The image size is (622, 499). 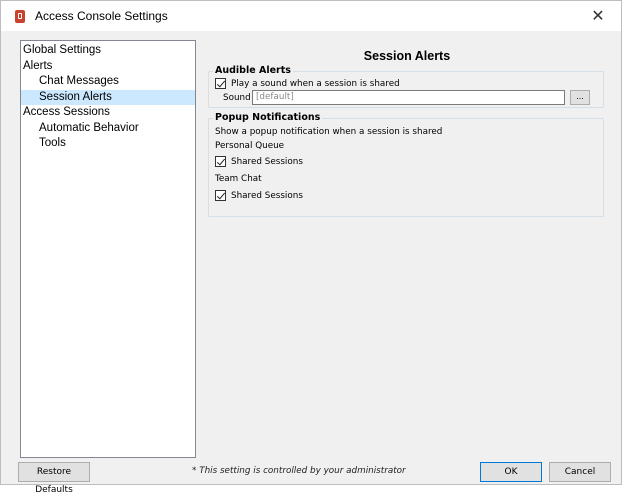 What do you see at coordinates (108, 67) in the screenshot?
I see `tree-item-alerts: Alerts` at bounding box center [108, 67].